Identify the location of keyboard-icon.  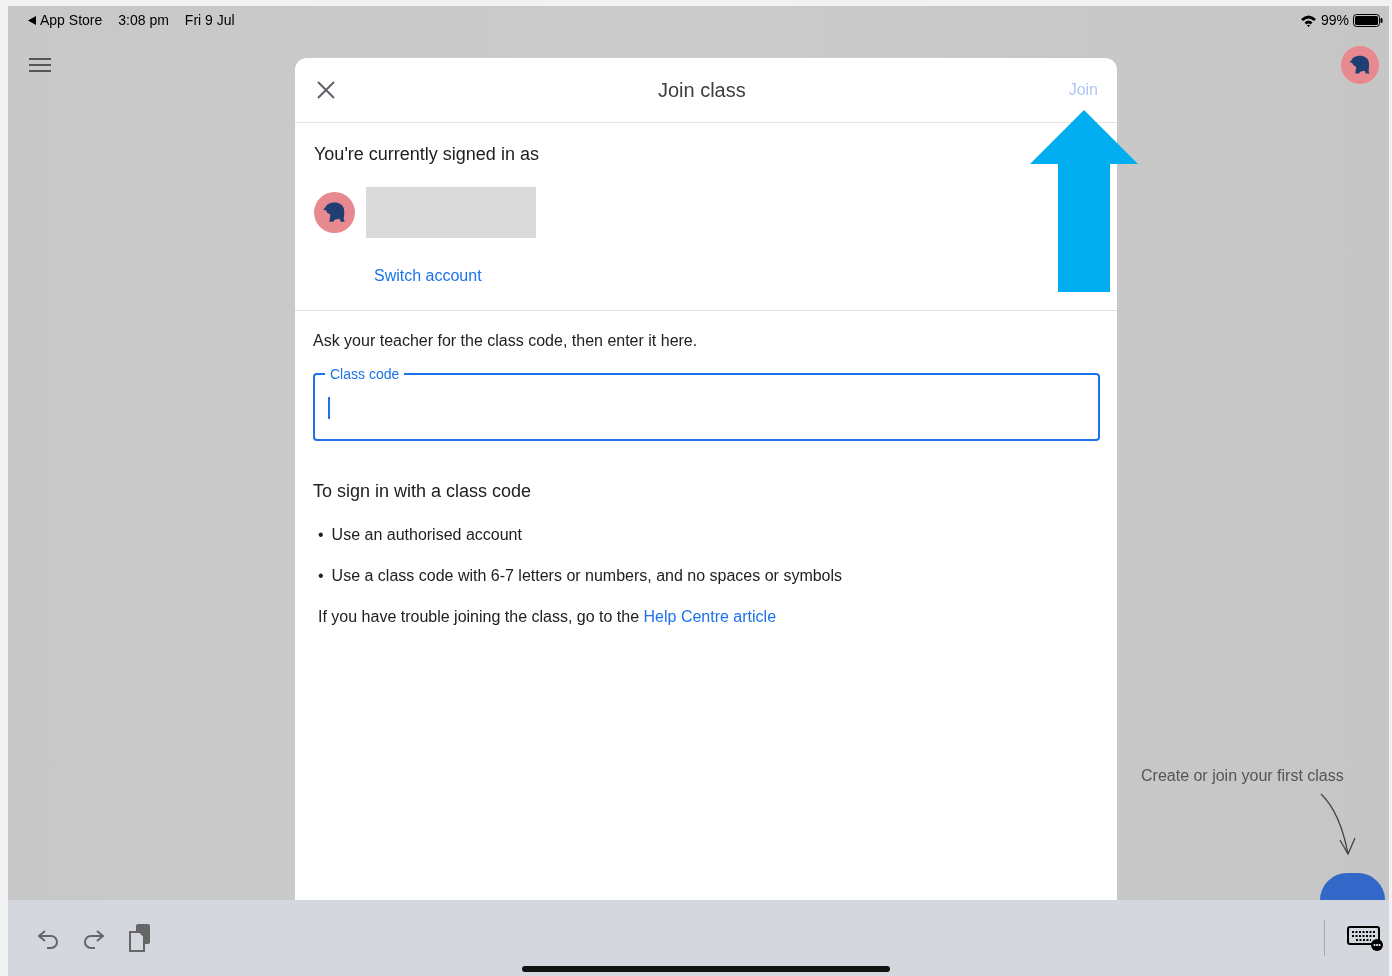
(1366, 938).